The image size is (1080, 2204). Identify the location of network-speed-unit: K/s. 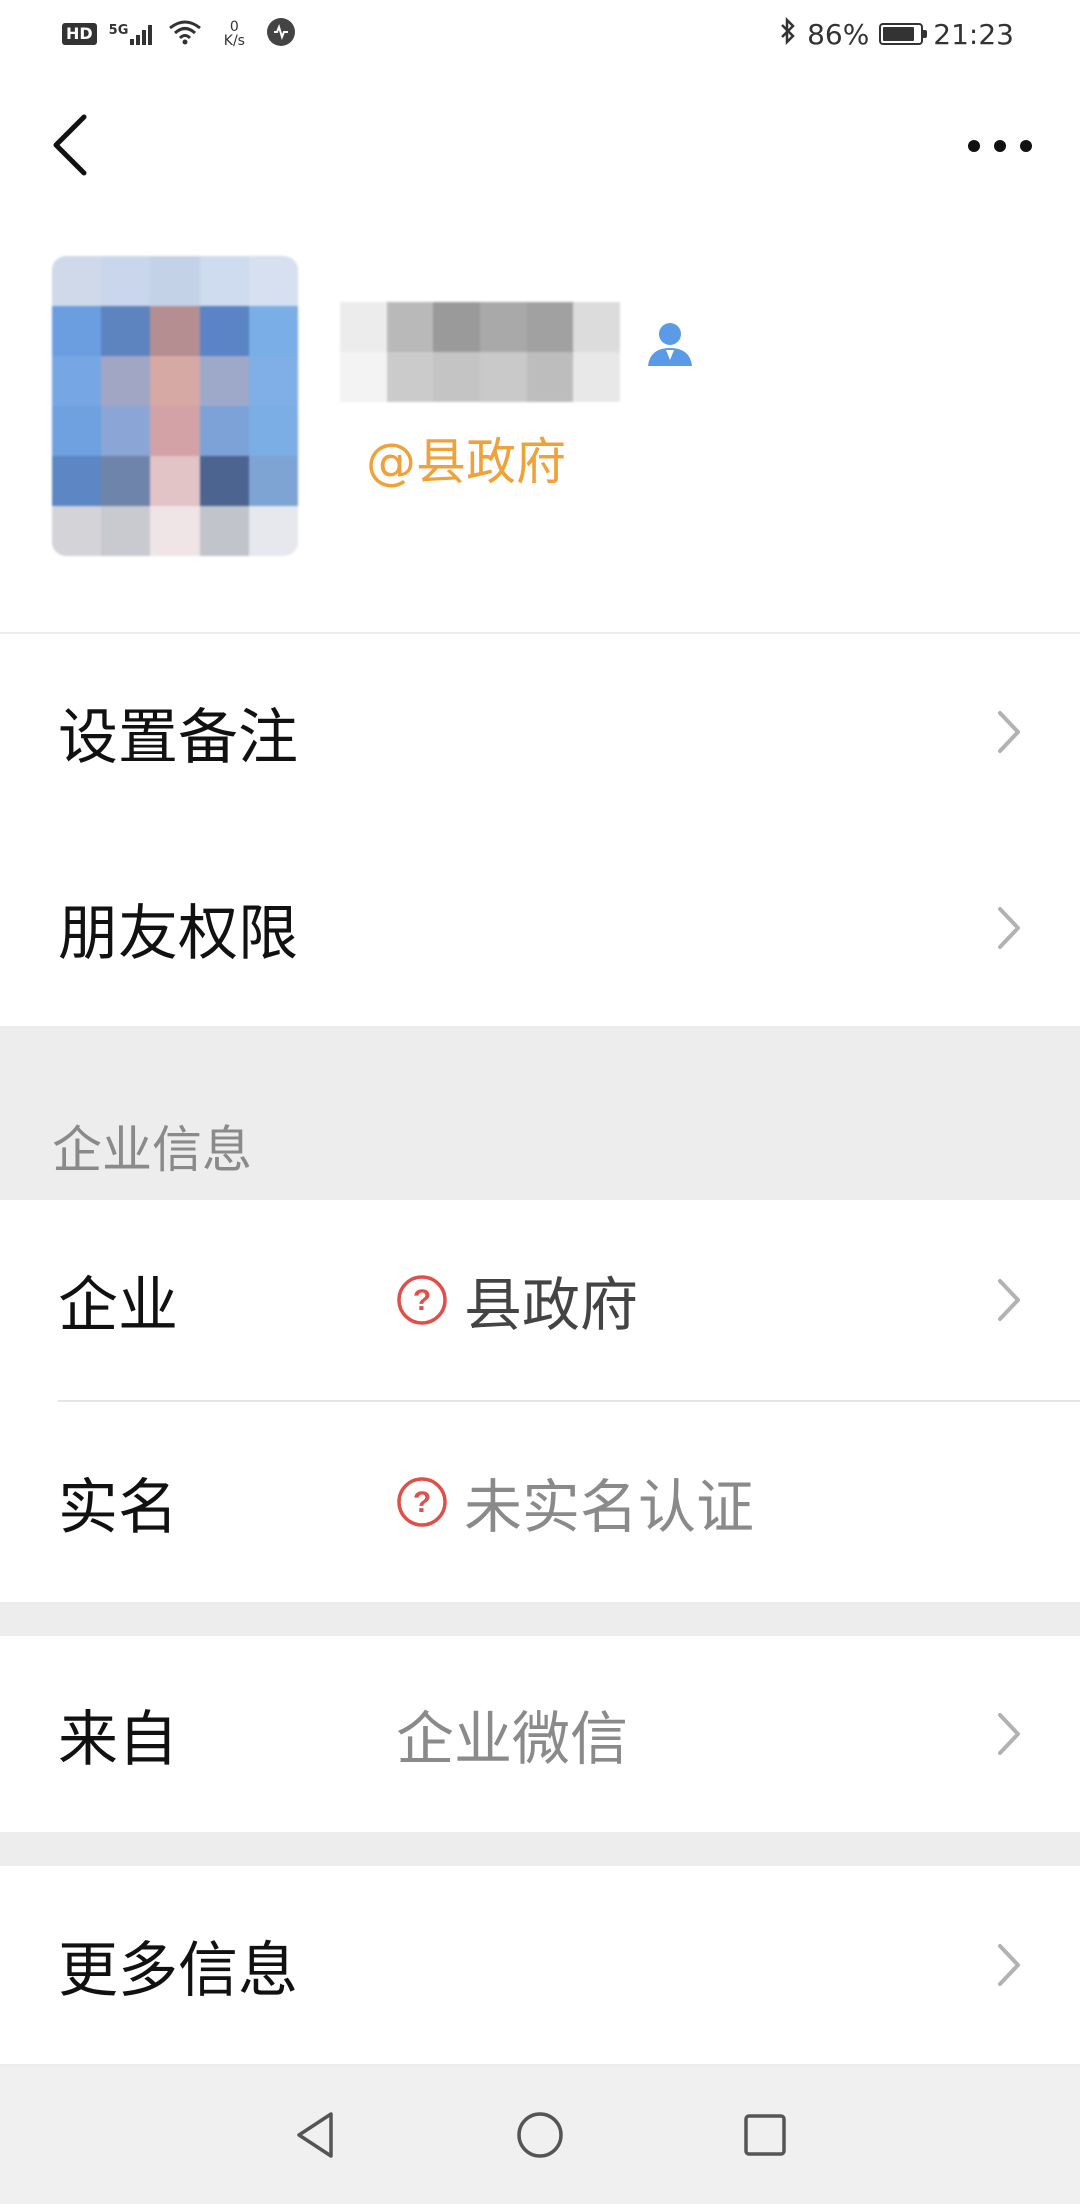
(234, 41).